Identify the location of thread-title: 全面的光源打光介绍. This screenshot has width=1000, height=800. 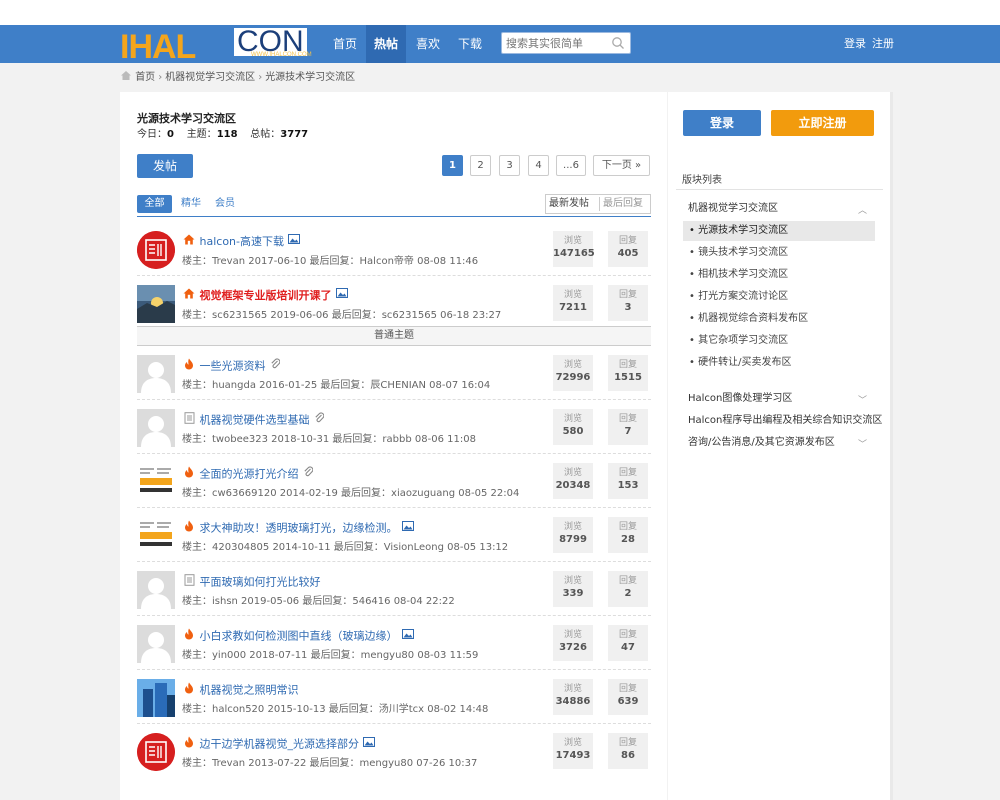
(249, 474).